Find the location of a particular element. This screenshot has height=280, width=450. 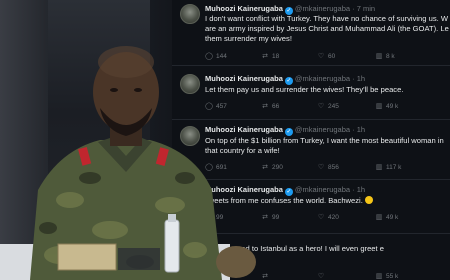

tweet-time: 7 min is located at coordinates (366, 8).